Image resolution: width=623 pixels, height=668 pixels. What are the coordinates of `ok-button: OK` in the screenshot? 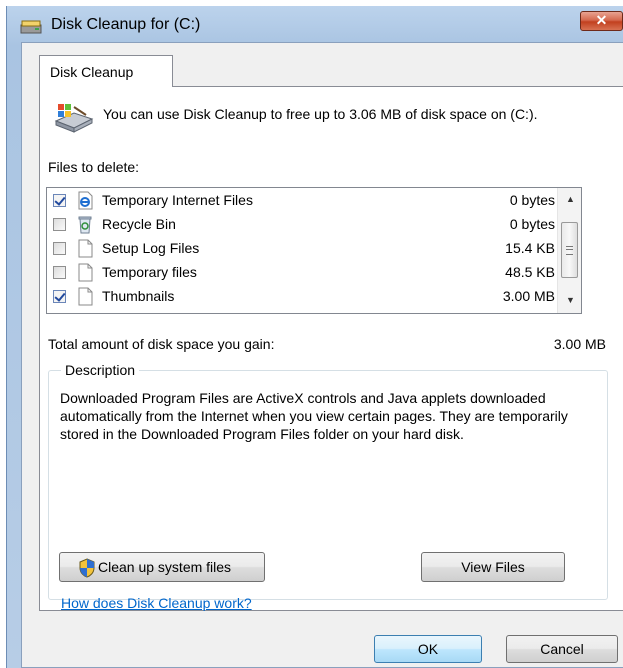 It's located at (428, 649).